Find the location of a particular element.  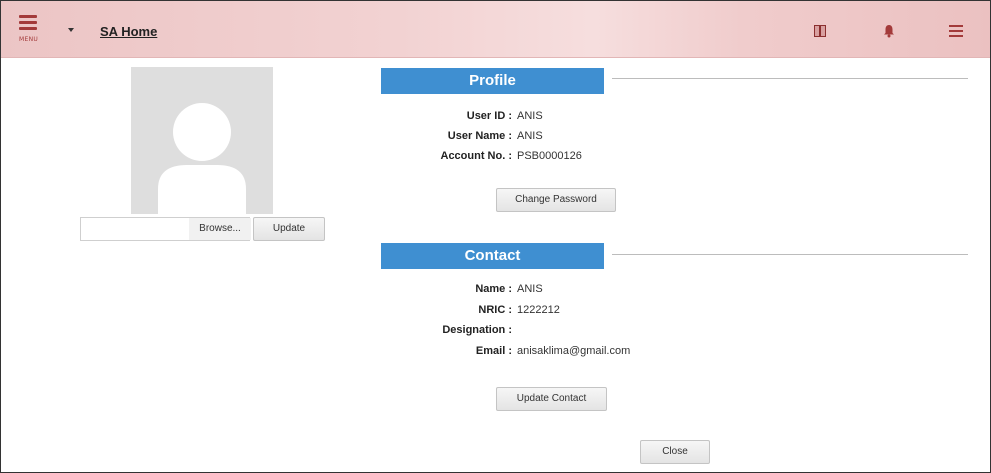

caret-down-icon is located at coordinates (71, 30).